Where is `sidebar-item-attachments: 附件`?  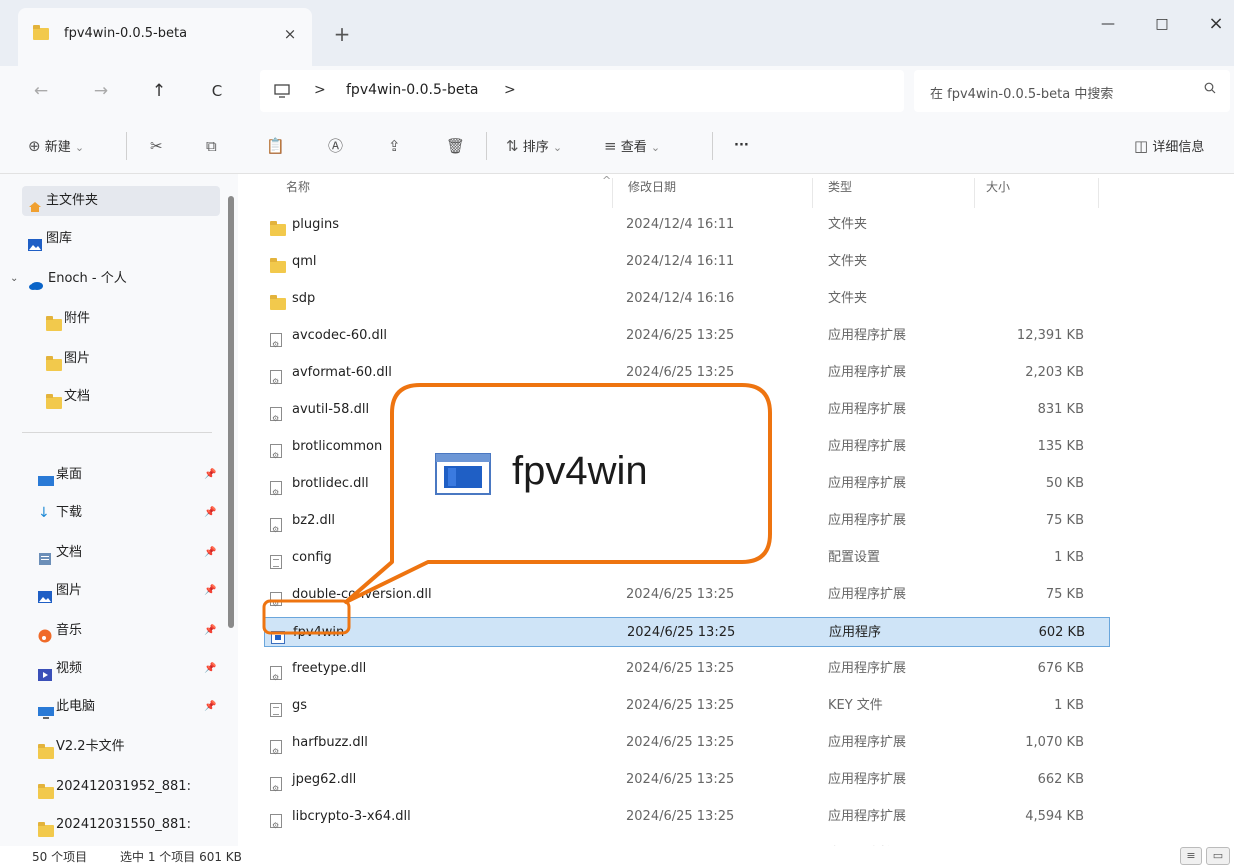
sidebar-item-attachments: 附件 is located at coordinates (130, 319).